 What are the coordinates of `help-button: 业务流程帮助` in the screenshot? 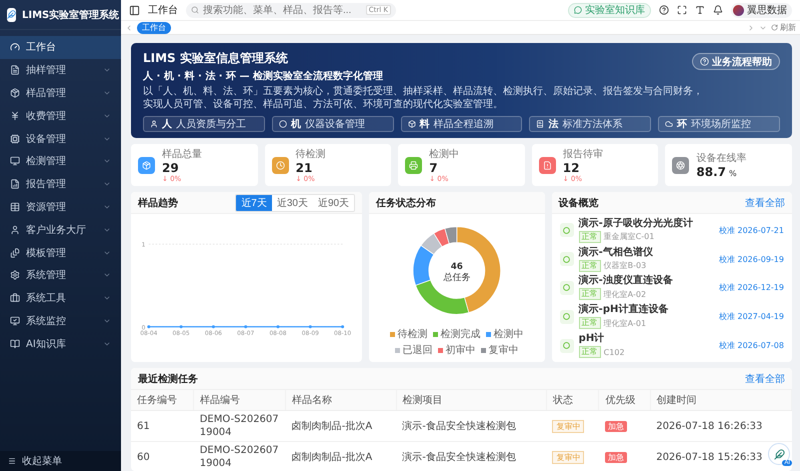 It's located at (736, 61).